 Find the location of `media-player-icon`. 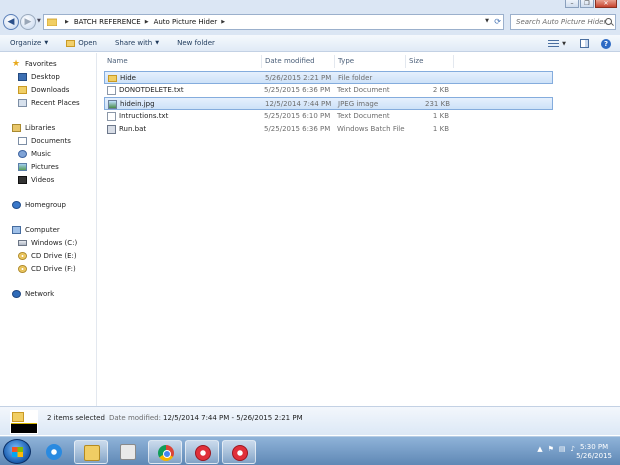

media-player-icon is located at coordinates (128, 452).